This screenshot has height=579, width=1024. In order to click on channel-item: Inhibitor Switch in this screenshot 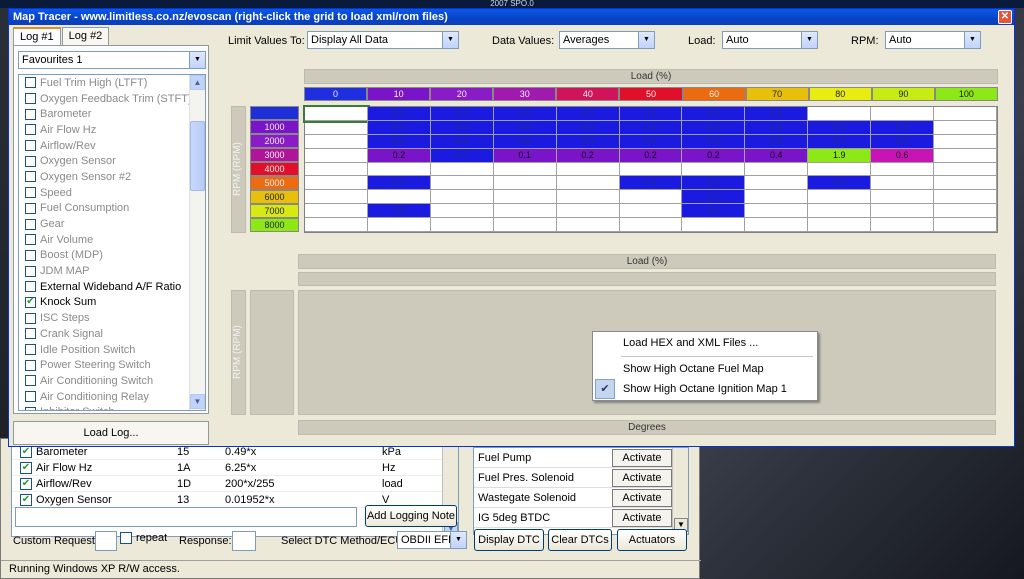, I will do `click(112, 407)`.